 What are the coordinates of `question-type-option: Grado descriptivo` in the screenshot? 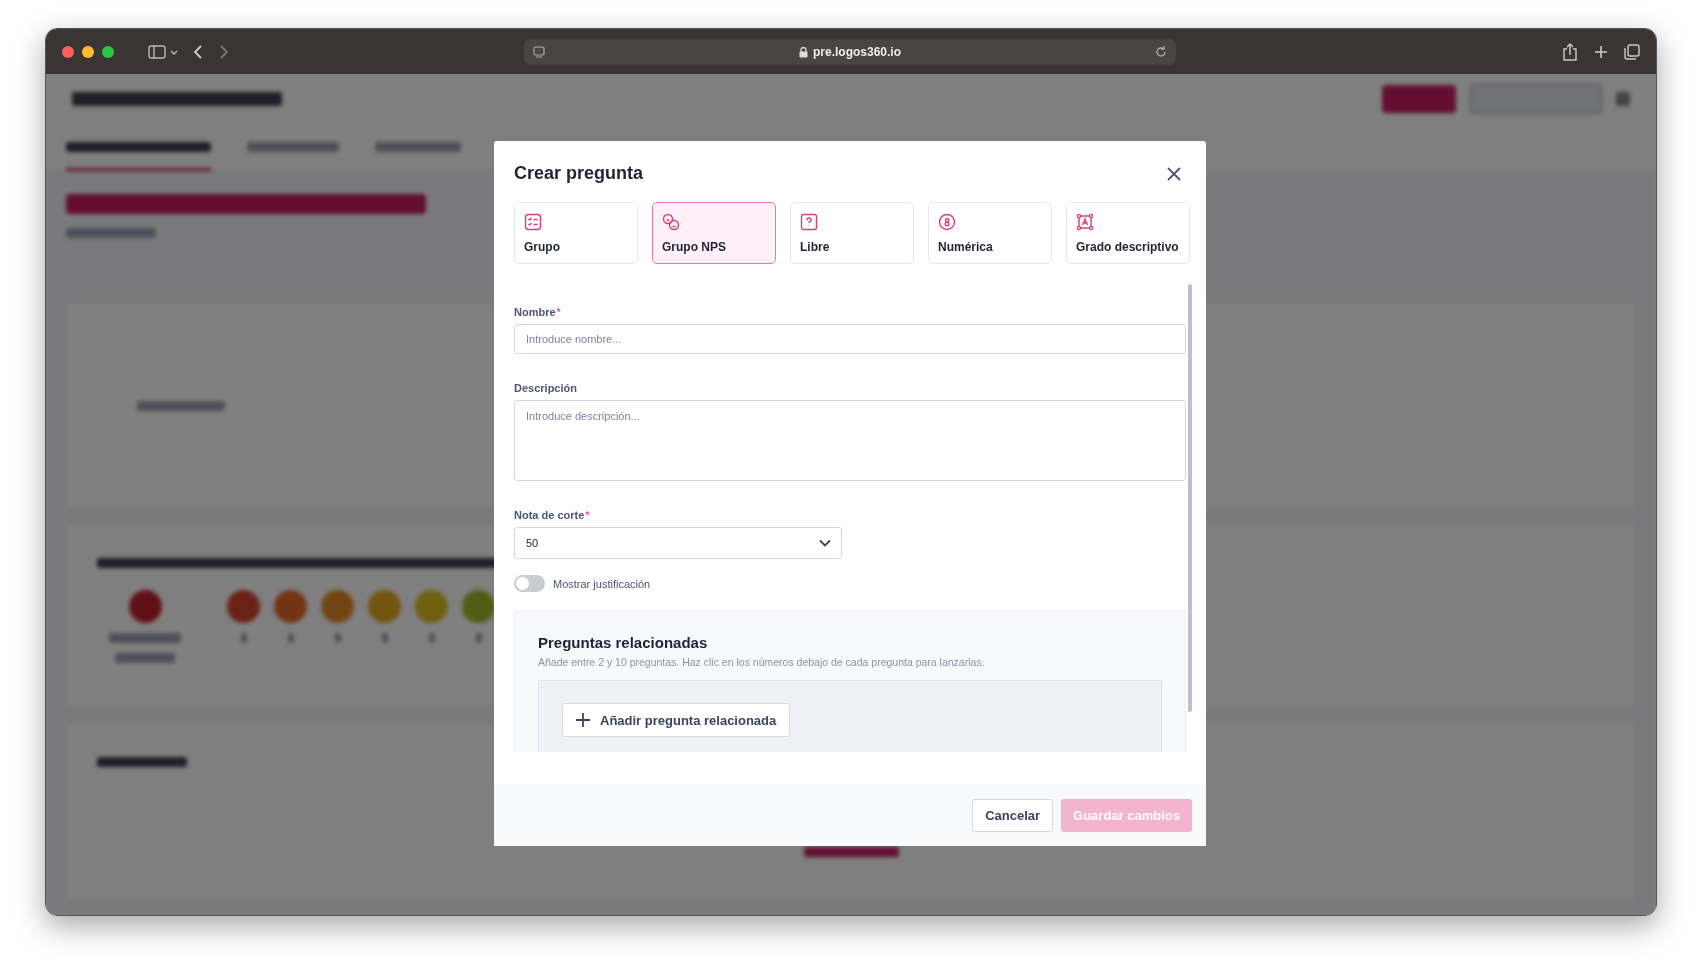 It's located at (1128, 233).